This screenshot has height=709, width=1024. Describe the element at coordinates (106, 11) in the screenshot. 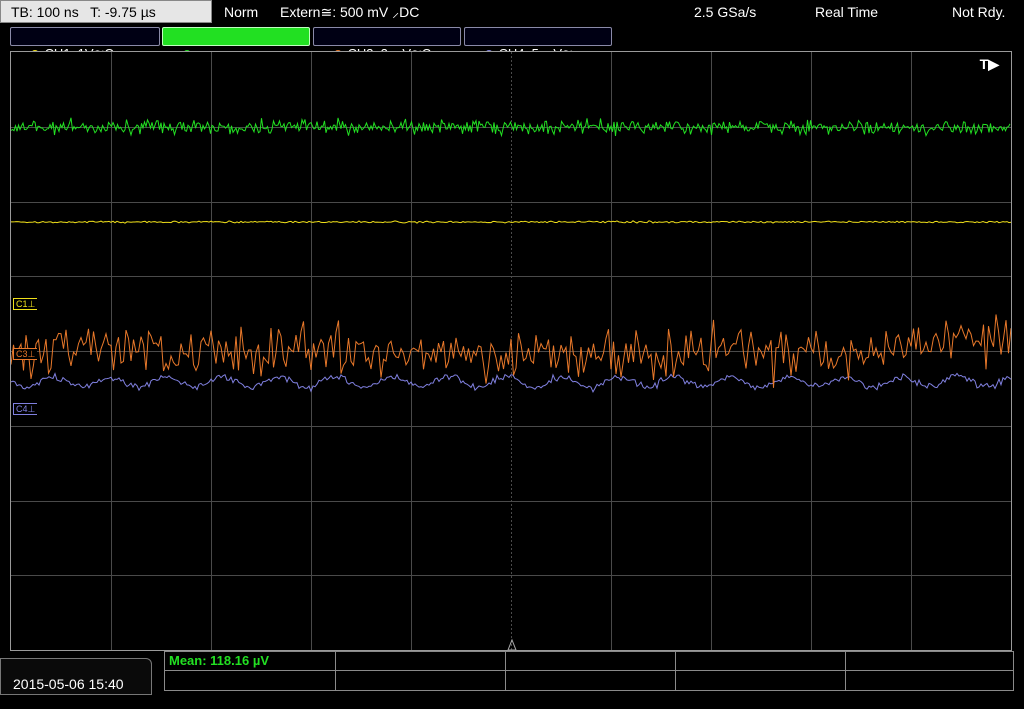

I see `timebase-readout: TB: 100 ns T: -9.75 µs` at that location.